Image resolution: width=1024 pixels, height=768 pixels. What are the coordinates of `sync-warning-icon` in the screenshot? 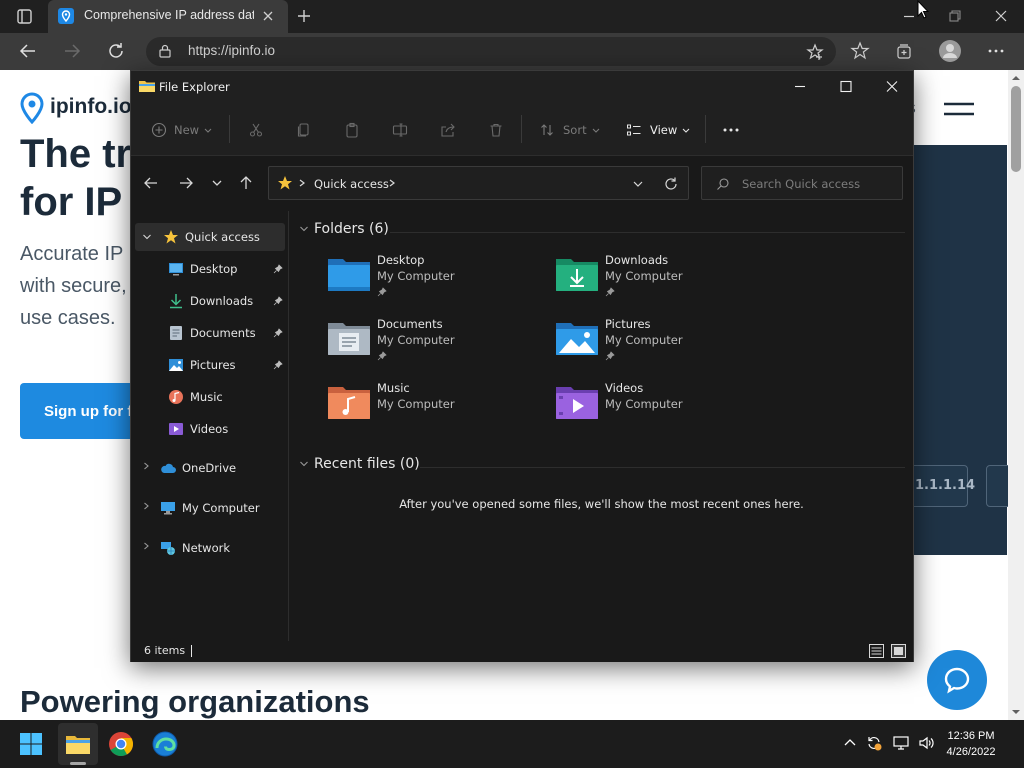 It's located at (874, 743).